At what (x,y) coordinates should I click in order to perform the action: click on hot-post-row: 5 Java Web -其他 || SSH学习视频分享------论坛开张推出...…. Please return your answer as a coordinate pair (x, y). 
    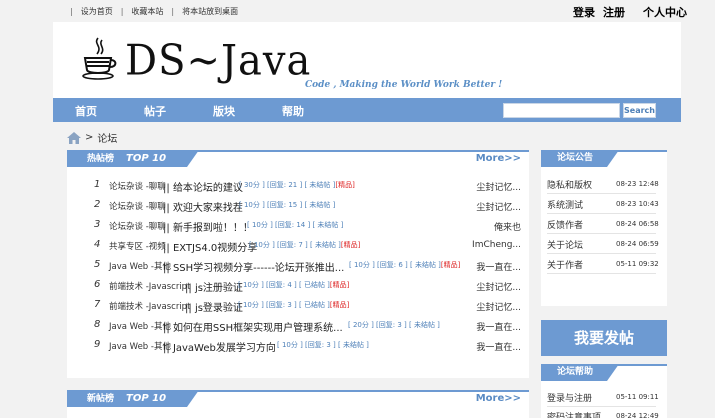
    Looking at the image, I should click on (298, 265).